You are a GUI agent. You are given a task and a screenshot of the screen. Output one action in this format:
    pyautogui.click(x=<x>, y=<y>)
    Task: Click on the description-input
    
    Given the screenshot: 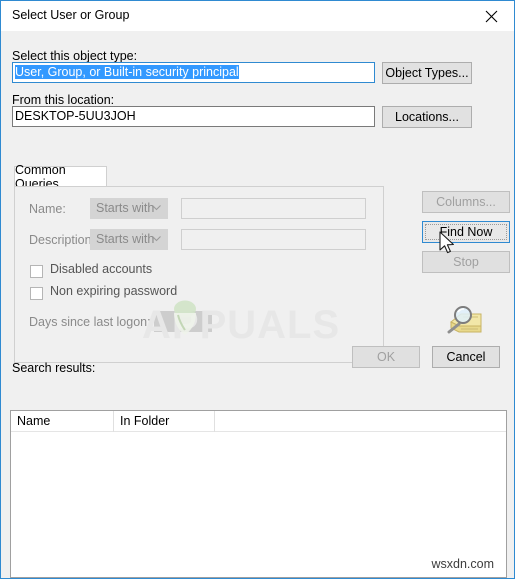 What is the action you would take?
    pyautogui.click(x=273, y=239)
    